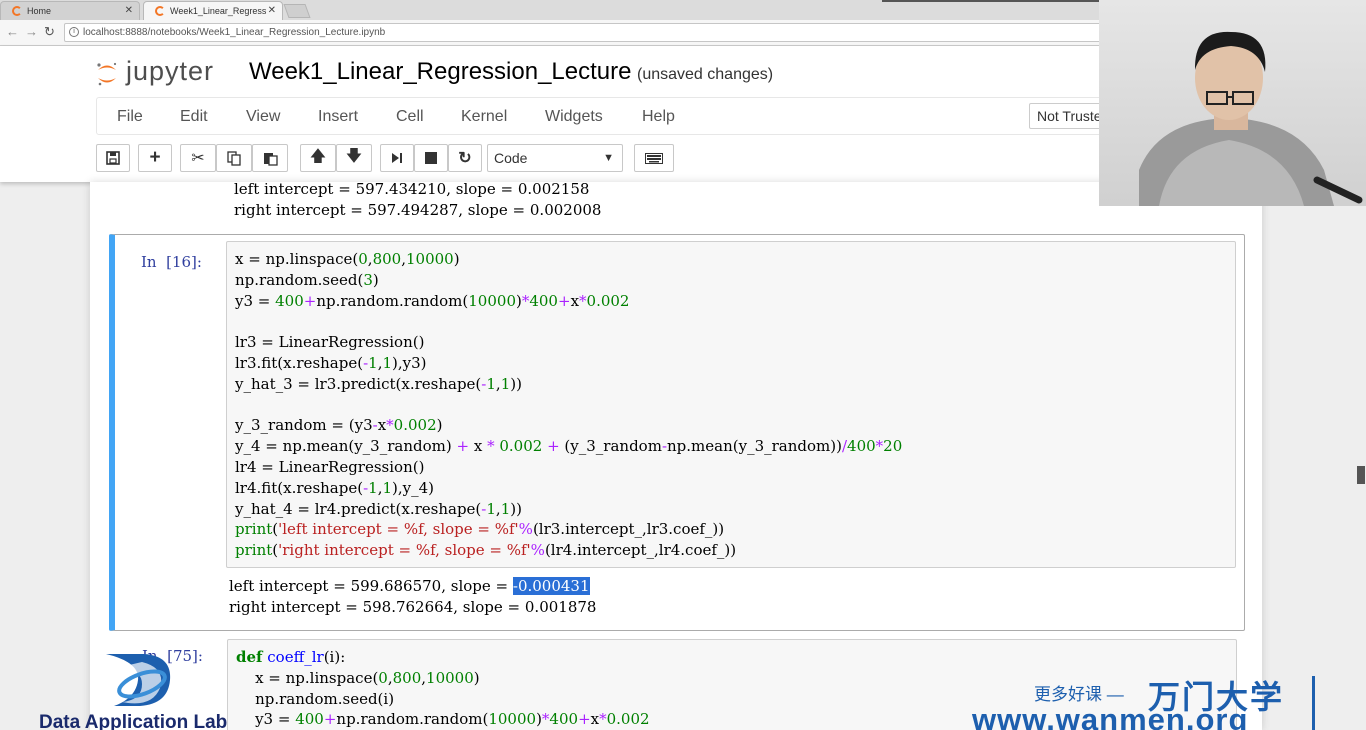 Image resolution: width=1366 pixels, height=730 pixels. I want to click on step-forward-icon, so click(397, 158).